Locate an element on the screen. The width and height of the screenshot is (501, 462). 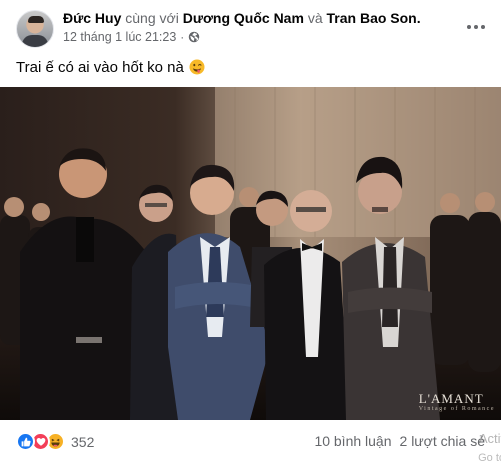
thumbs-up-icon is located at coordinates (26, 441).